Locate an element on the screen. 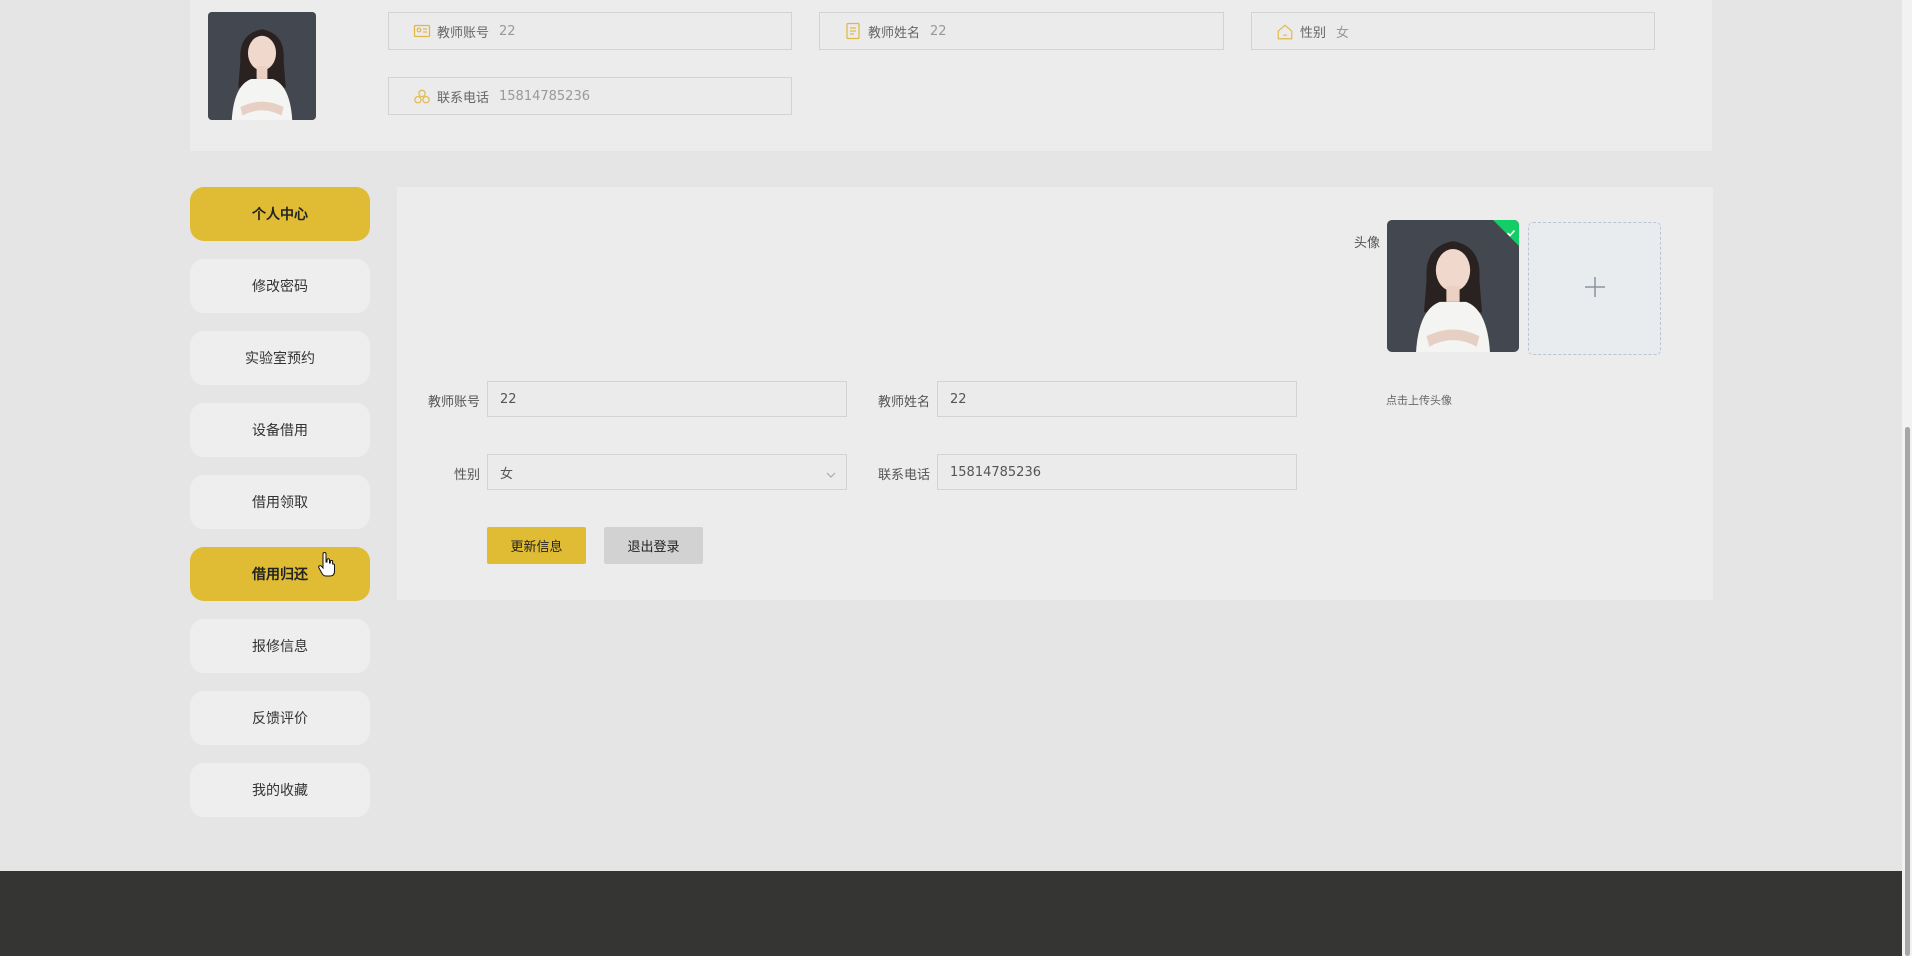 This screenshot has width=1912, height=956. logout-button: 退出登录 is located at coordinates (653, 545).